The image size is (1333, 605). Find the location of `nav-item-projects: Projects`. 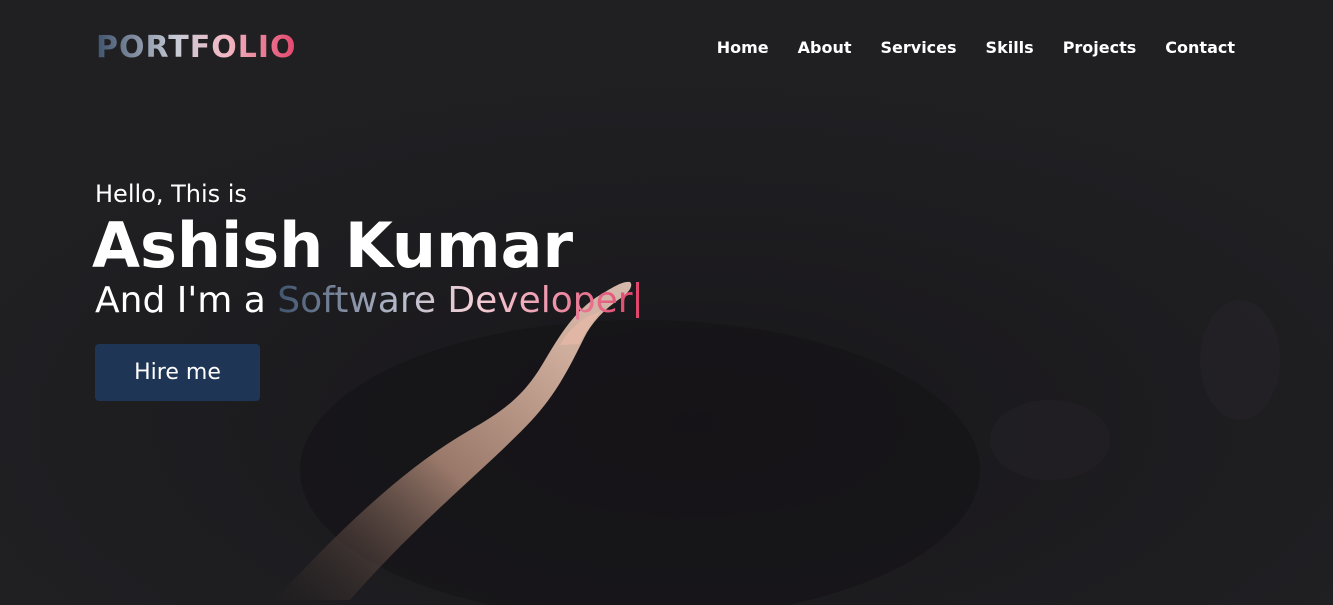

nav-item-projects: Projects is located at coordinates (1100, 48).